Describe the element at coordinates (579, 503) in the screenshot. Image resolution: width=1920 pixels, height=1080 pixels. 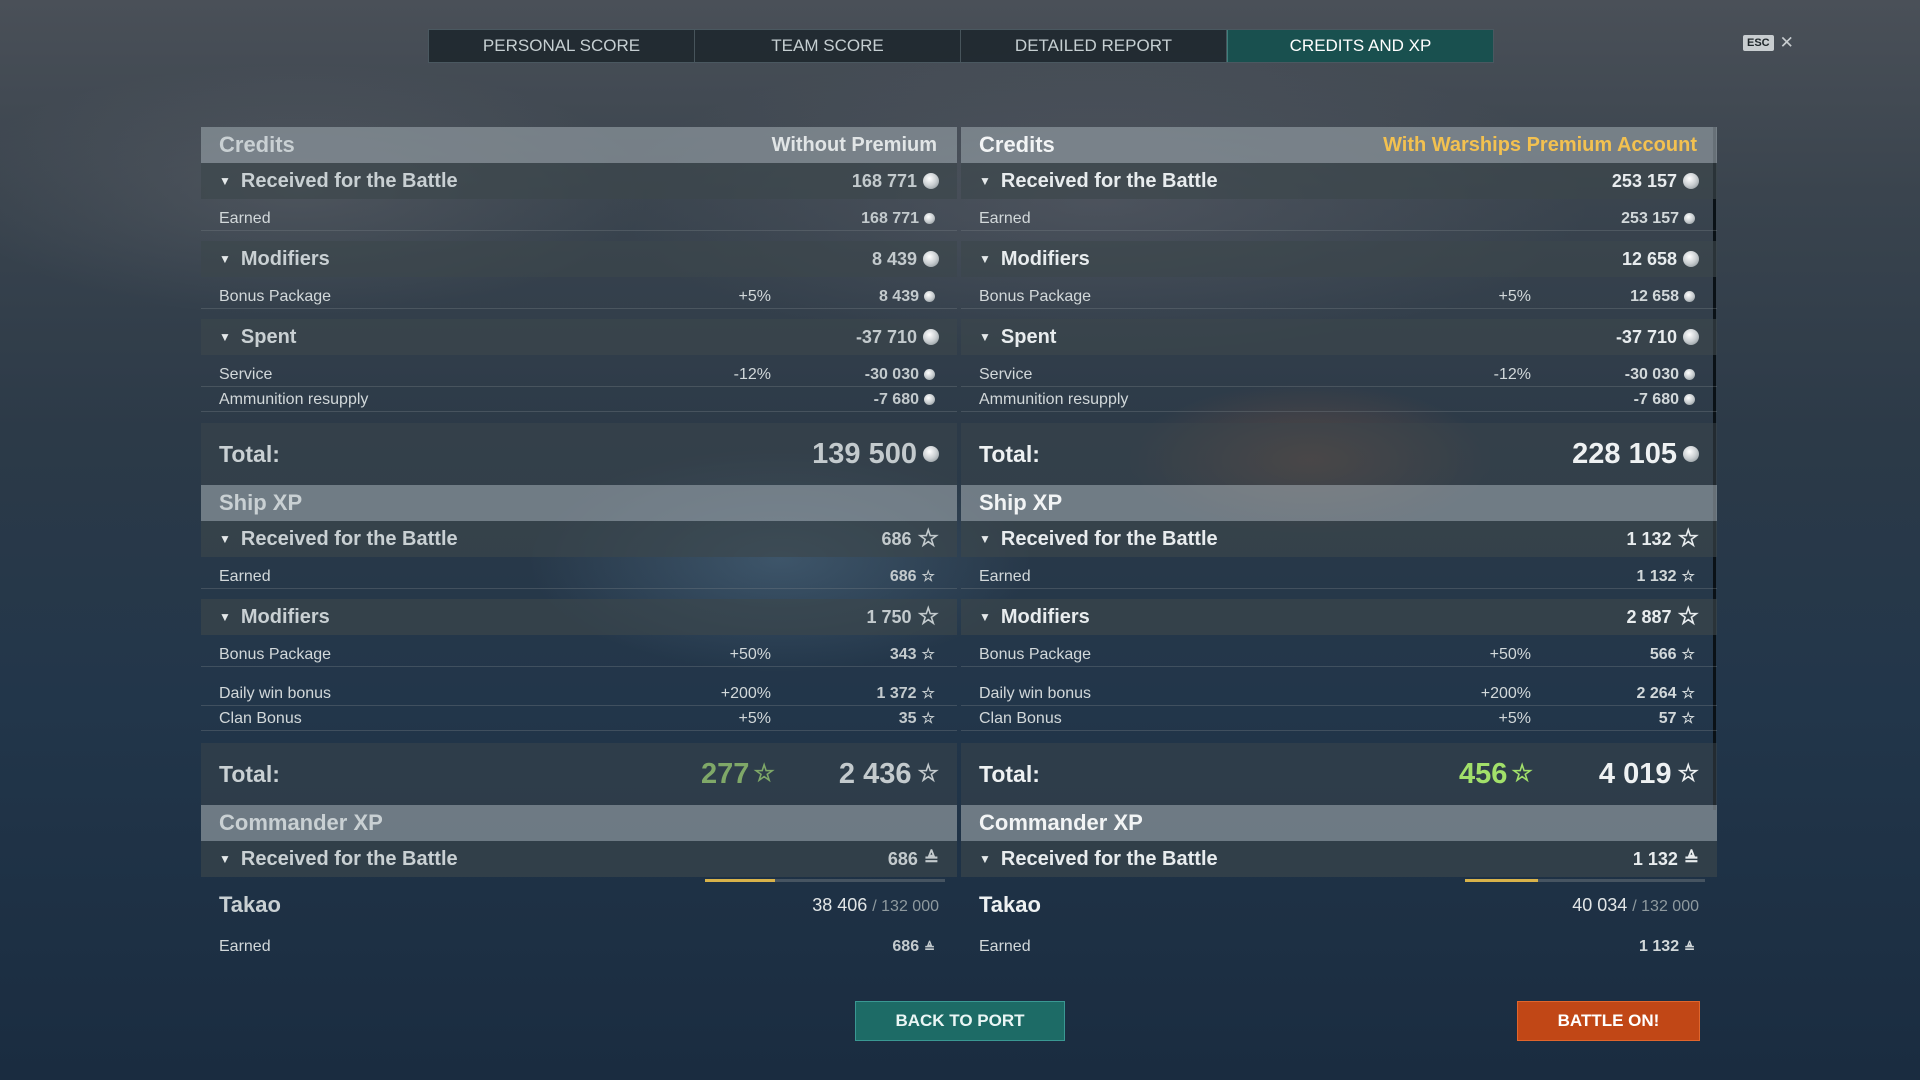
I see `ship-xp-header: Ship XP` at that location.